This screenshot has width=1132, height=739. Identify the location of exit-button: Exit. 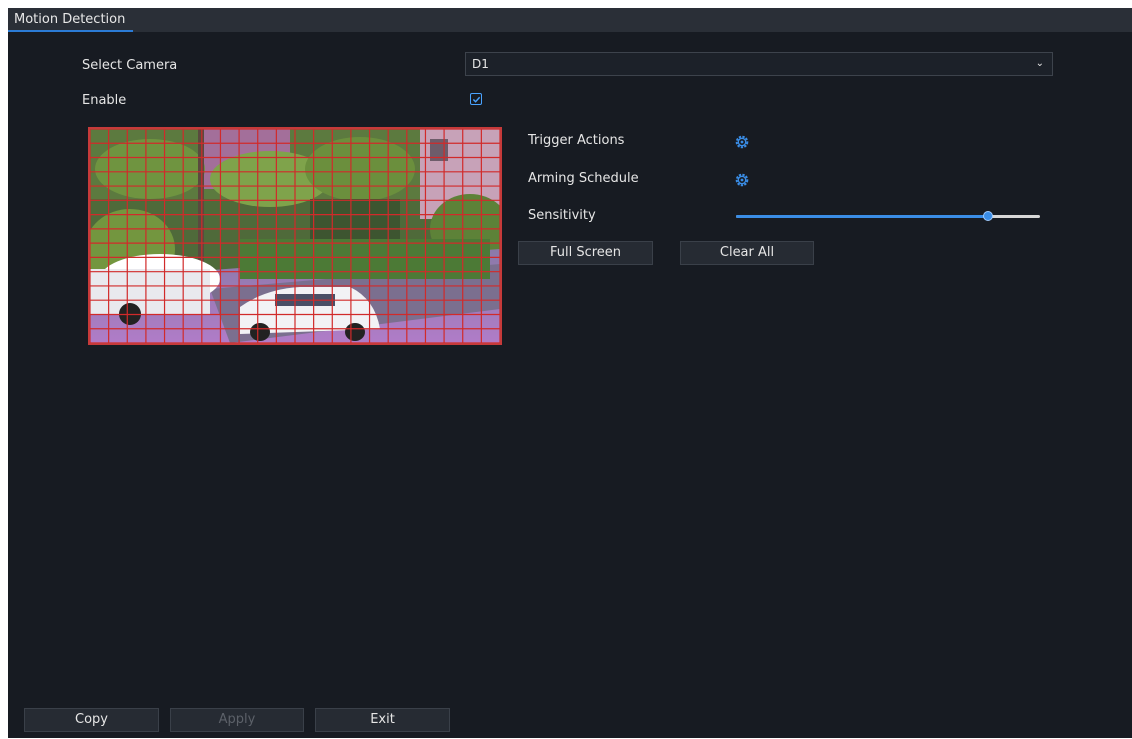
(382, 720).